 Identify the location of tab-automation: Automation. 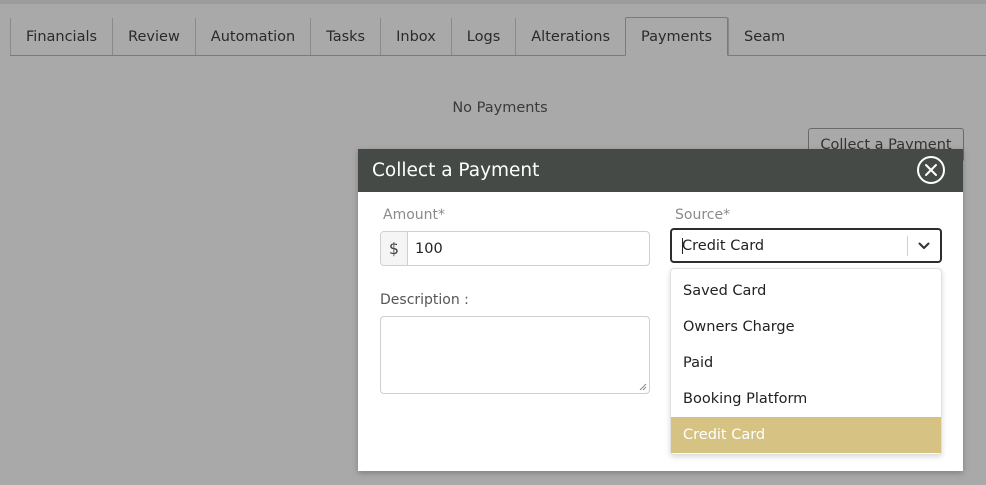
(252, 36).